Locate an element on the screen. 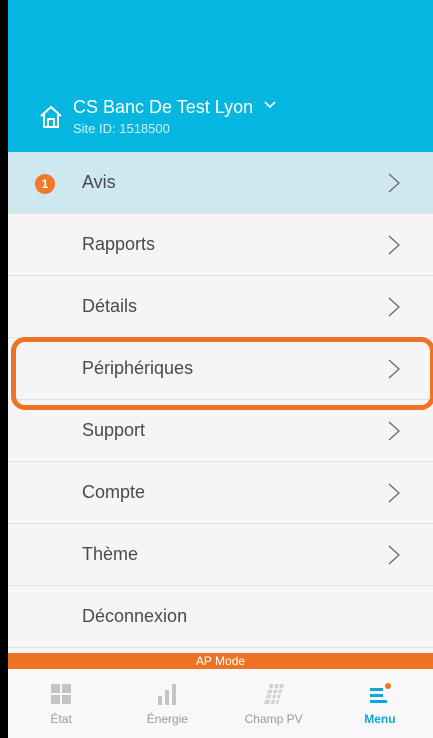  nav-item-energie: Énergie is located at coordinates (167, 703).